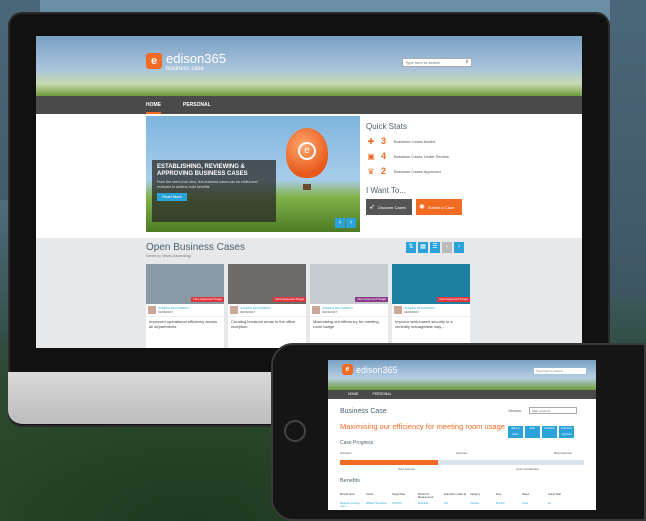  Describe the element at coordinates (549, 432) in the screenshot. I see `workflow-button: Workflow` at that location.